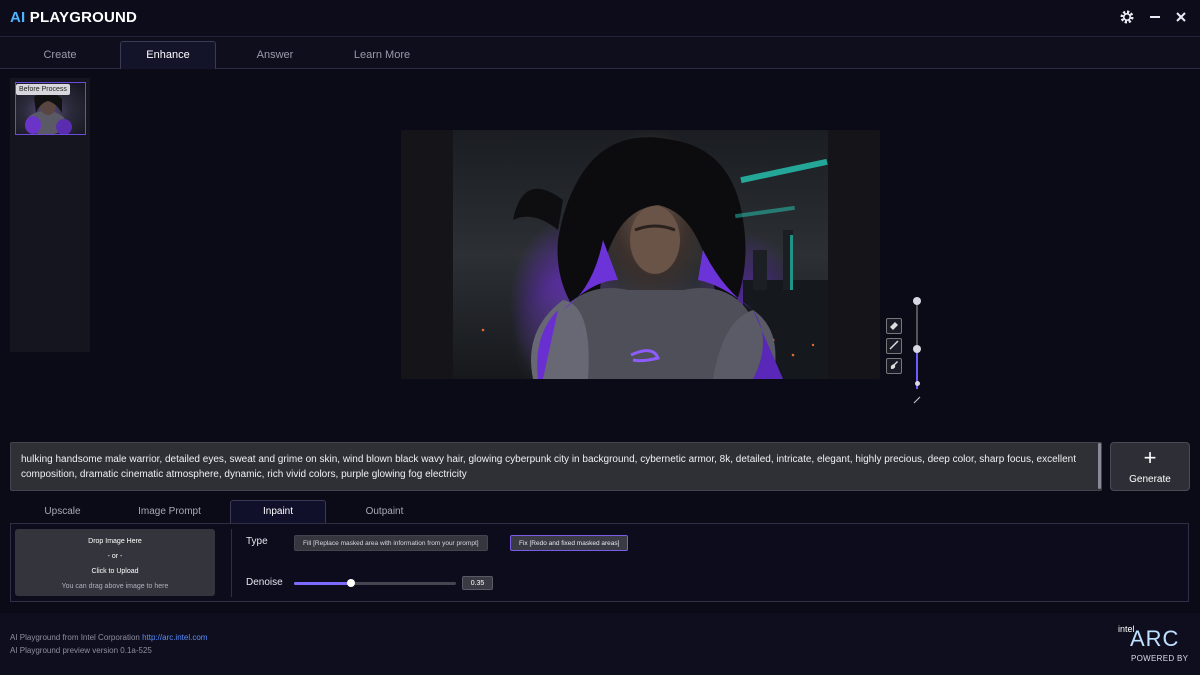  Describe the element at coordinates (1099, 466) in the screenshot. I see `prompt-scrollbar` at that location.